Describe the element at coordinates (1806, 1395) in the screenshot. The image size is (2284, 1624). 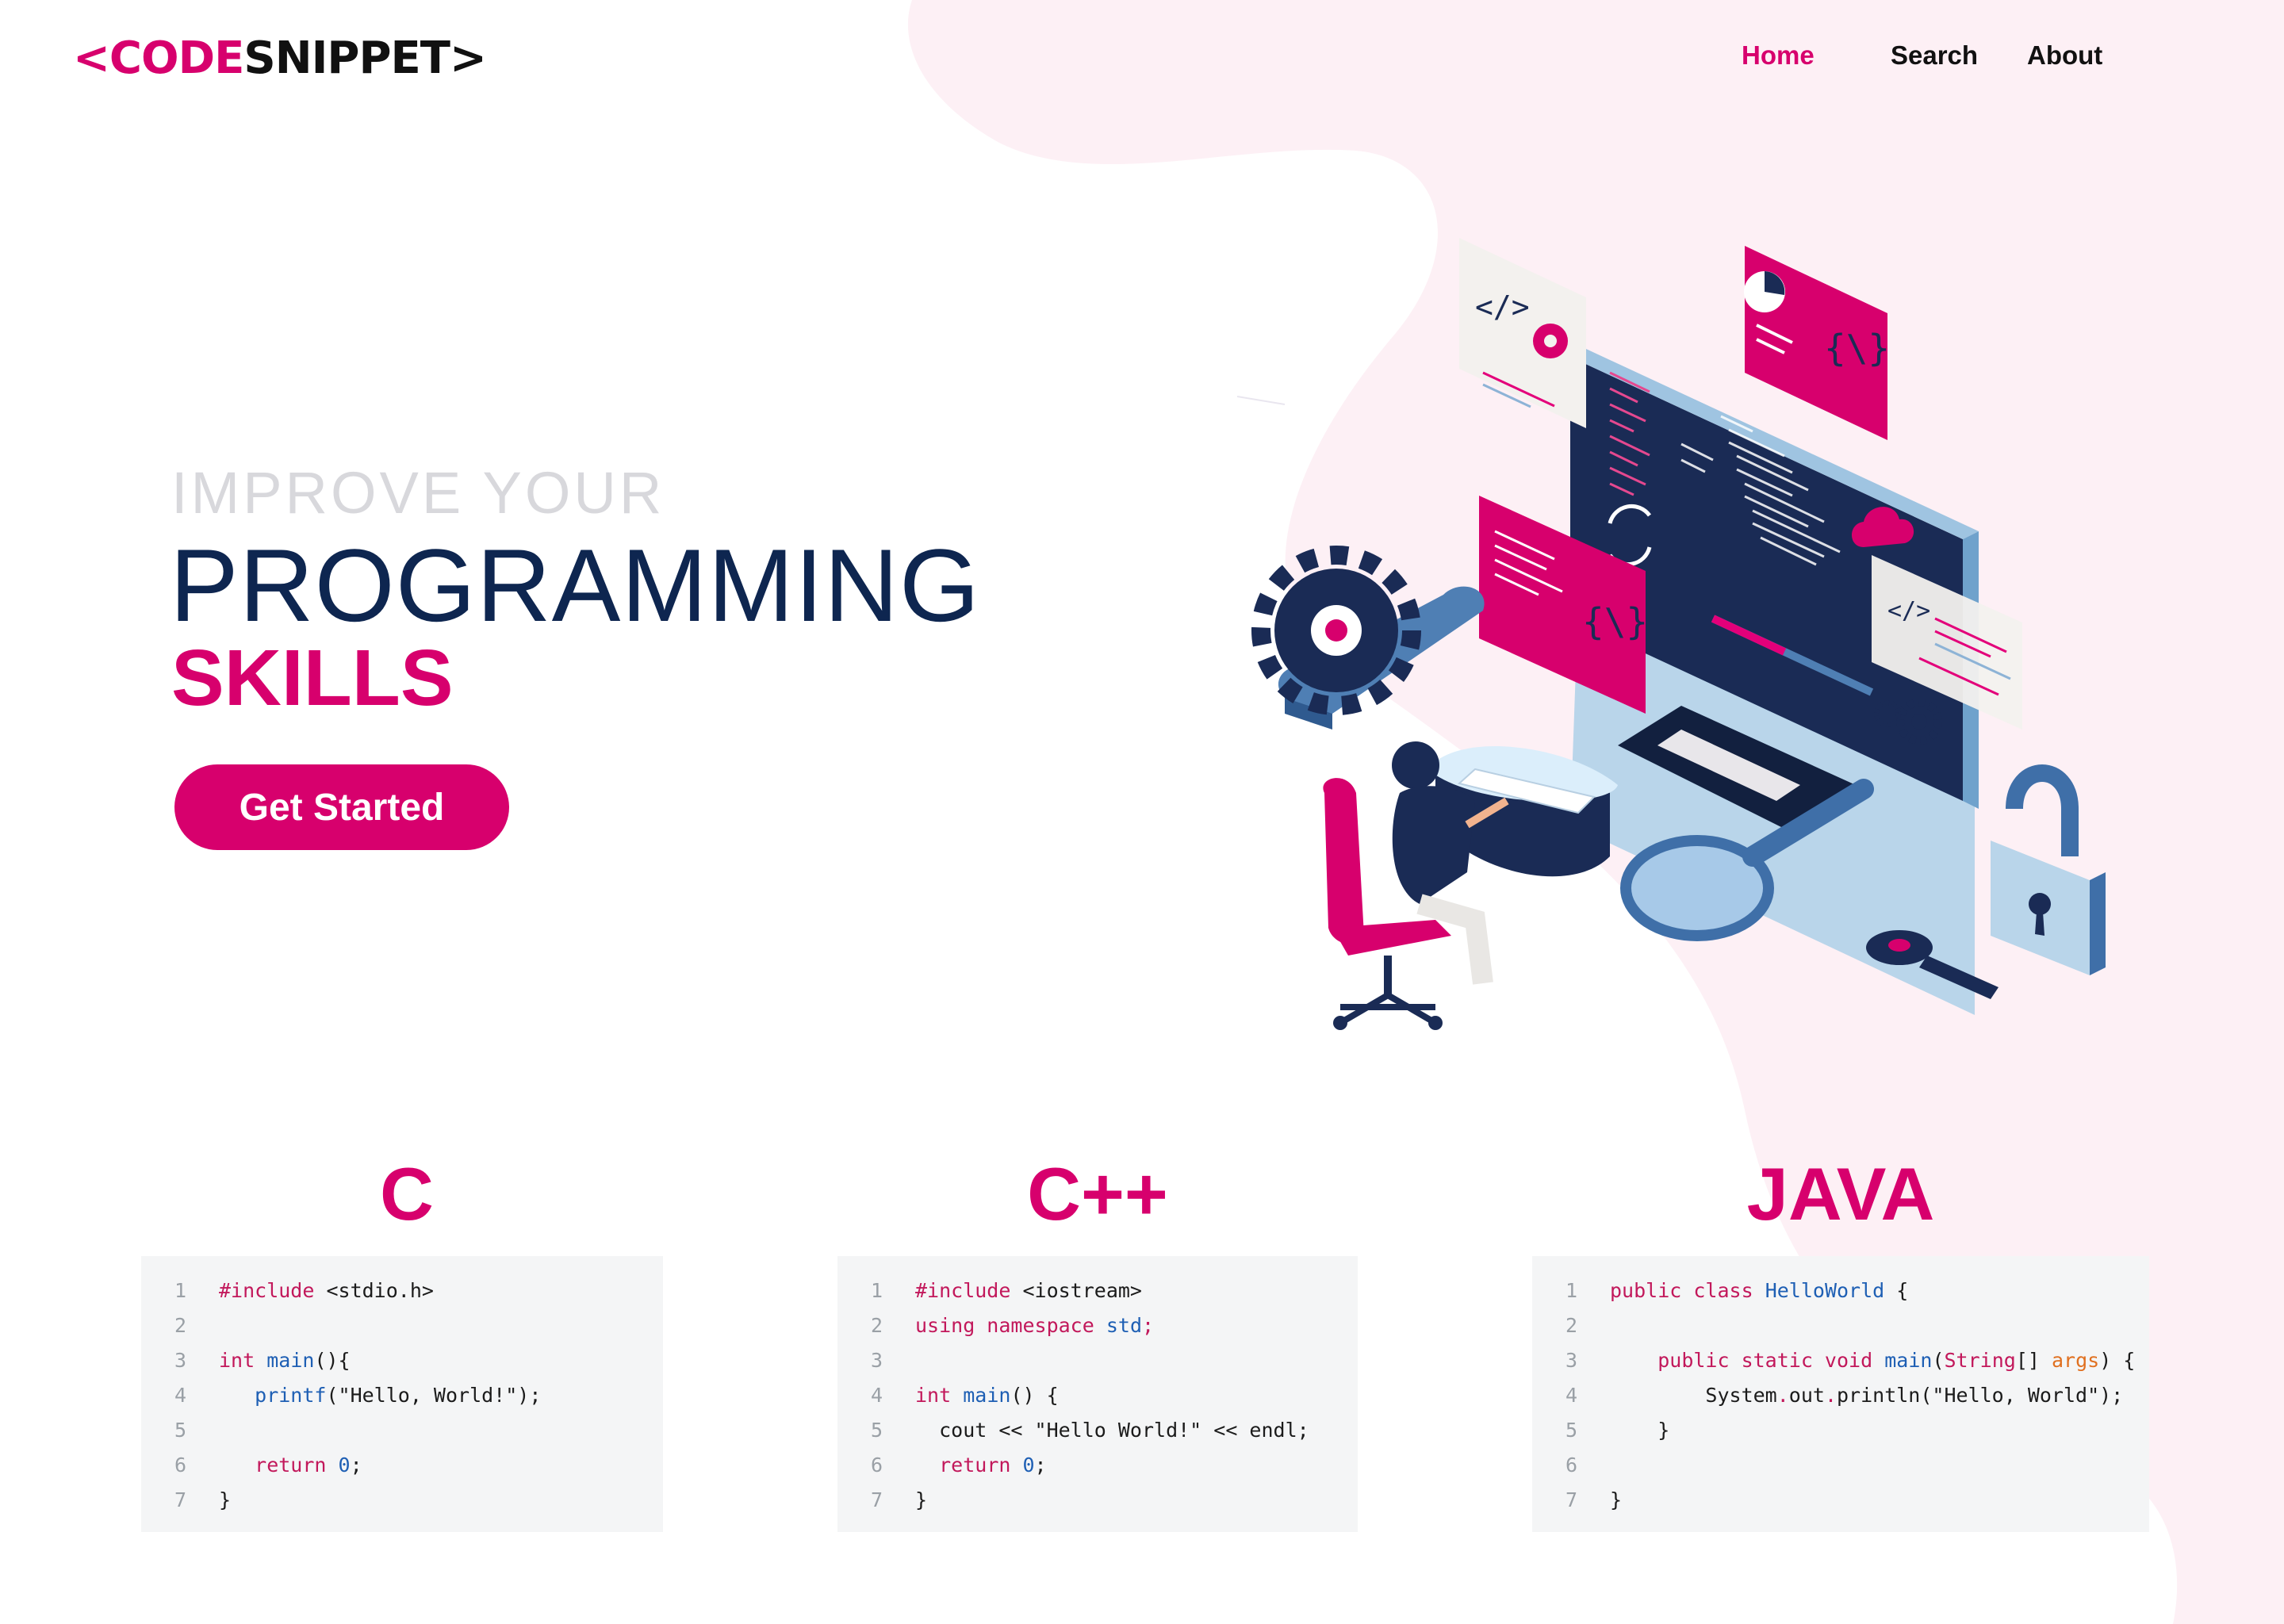
I see `code-token: out` at that location.